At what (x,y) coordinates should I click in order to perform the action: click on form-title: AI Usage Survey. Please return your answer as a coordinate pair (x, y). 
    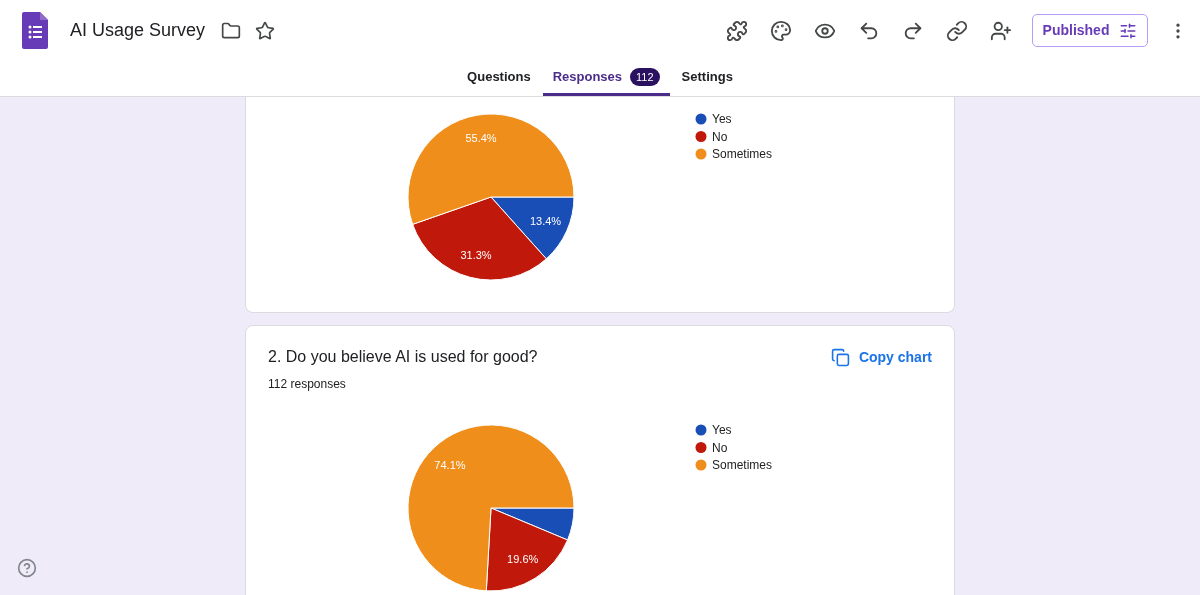
    Looking at the image, I should click on (138, 31).